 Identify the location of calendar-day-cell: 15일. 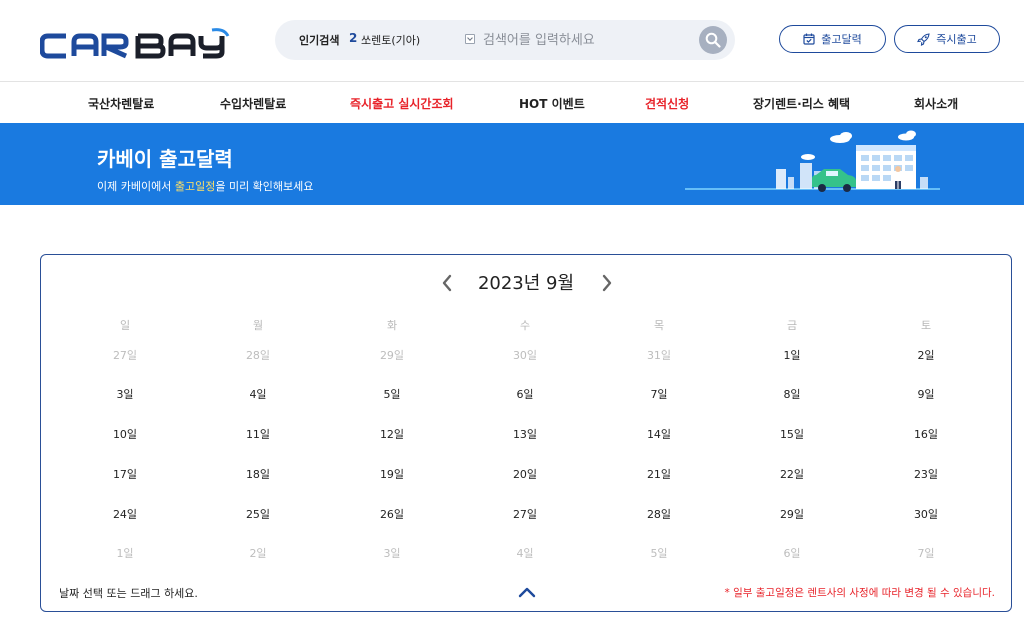
(792, 434).